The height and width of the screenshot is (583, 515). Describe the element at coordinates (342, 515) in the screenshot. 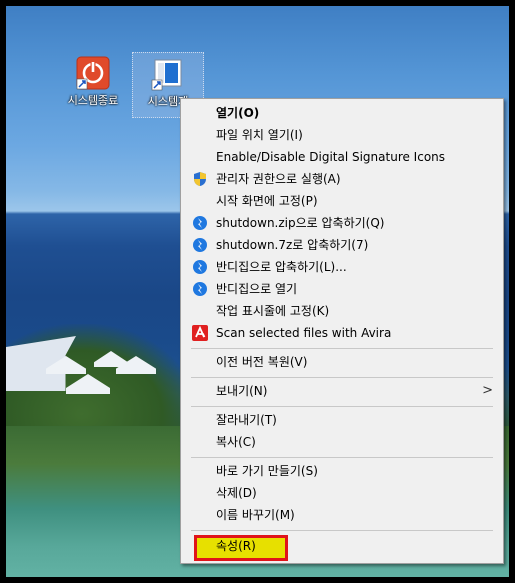

I see `menu-item-rename: 이름 바꾸기(M)` at that location.